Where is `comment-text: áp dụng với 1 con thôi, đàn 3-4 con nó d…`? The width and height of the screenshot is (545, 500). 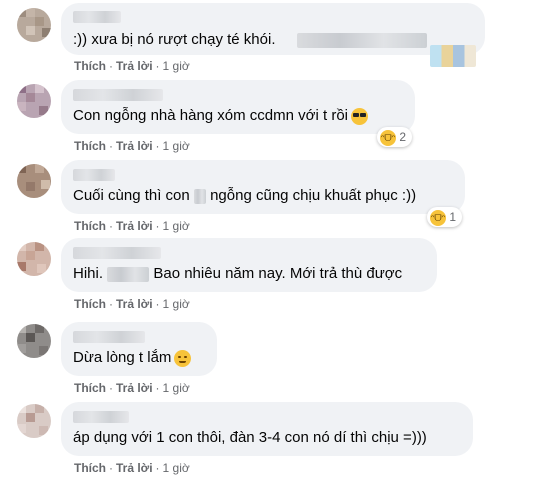
comment-text: áp dụng với 1 con thôi, đàn 3-4 con nó d… is located at coordinates (250, 437).